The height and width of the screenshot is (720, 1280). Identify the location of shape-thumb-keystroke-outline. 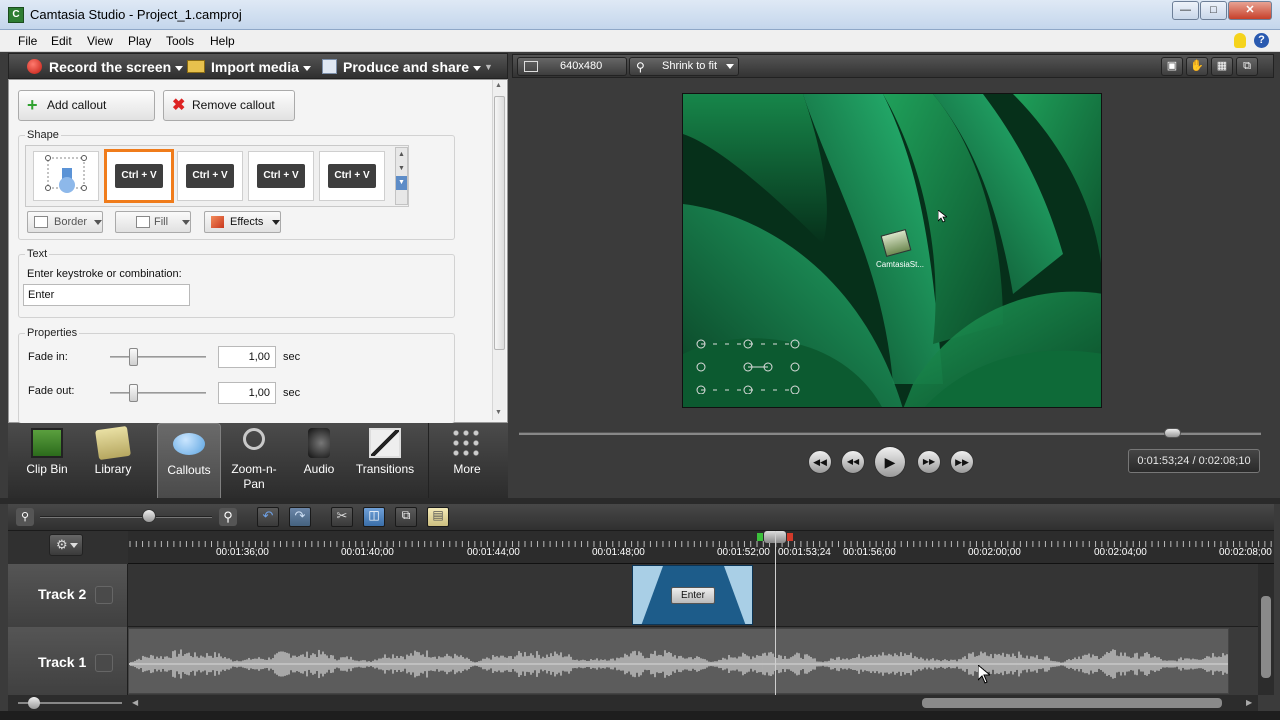
(66, 176).